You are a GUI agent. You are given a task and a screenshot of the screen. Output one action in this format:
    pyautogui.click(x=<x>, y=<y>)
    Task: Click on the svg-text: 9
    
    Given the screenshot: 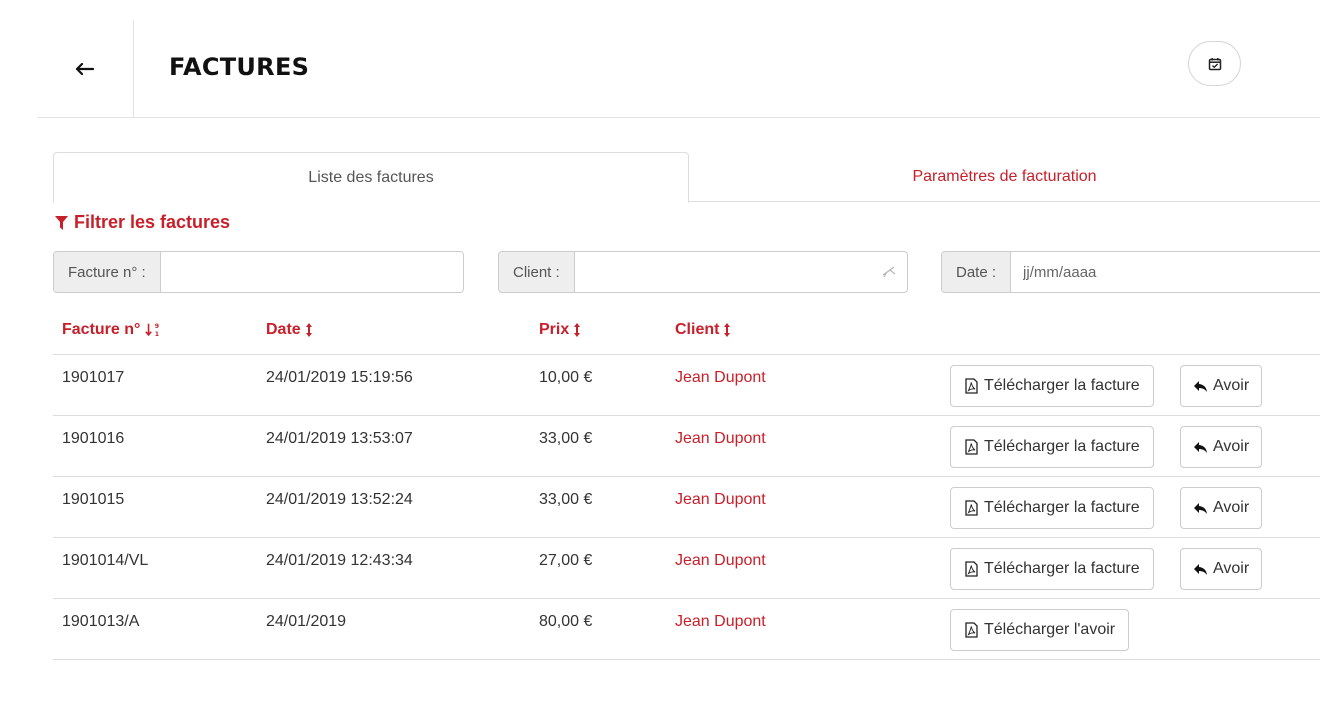 What is the action you would take?
    pyautogui.click(x=157, y=326)
    